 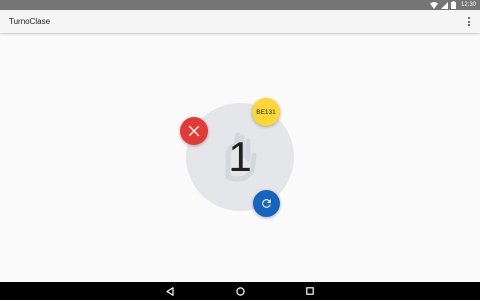 I want to click on more-vert-icon, so click(x=469, y=22).